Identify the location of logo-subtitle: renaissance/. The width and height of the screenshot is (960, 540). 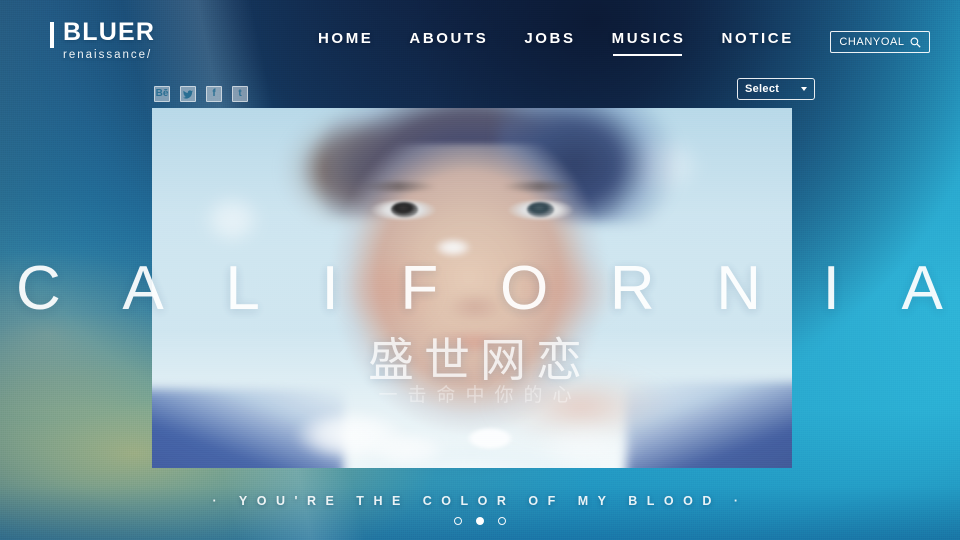
(108, 55).